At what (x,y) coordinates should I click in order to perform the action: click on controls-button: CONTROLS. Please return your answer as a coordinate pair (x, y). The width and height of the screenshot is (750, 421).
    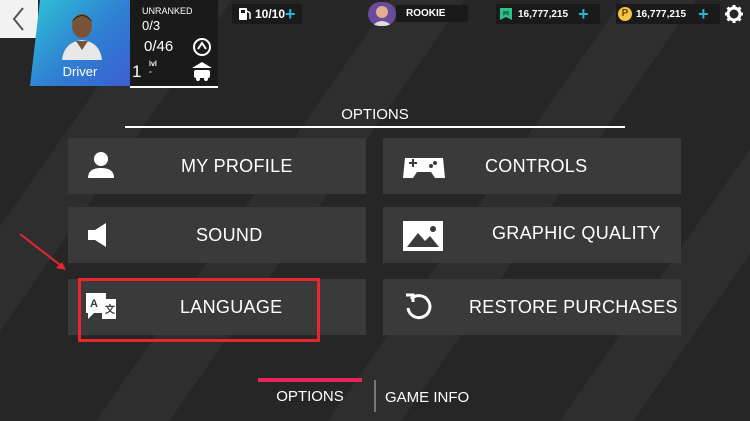
    Looking at the image, I should click on (532, 166).